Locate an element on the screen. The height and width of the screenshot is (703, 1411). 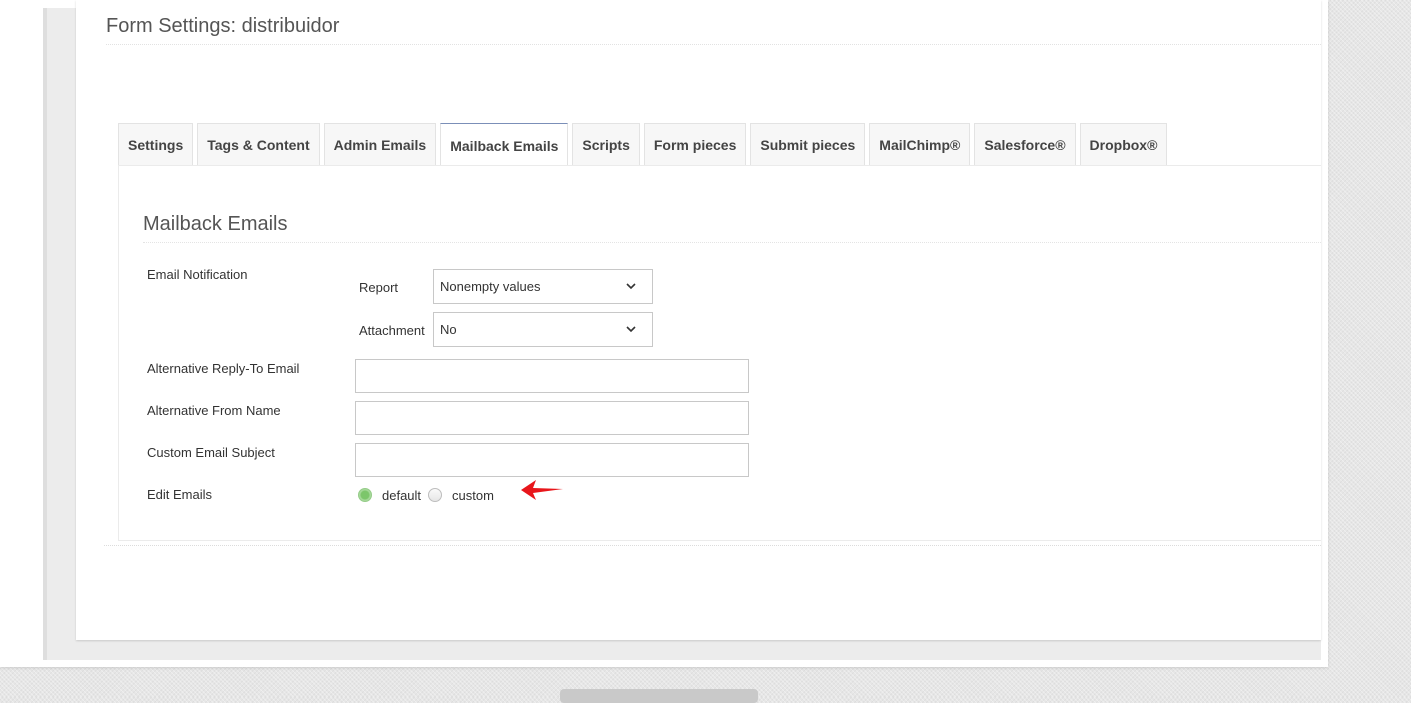
title-divider is located at coordinates (713, 44).